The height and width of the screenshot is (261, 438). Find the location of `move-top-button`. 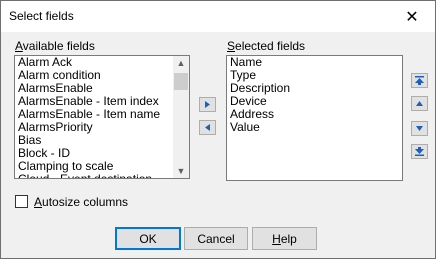

move-top-button is located at coordinates (419, 80).